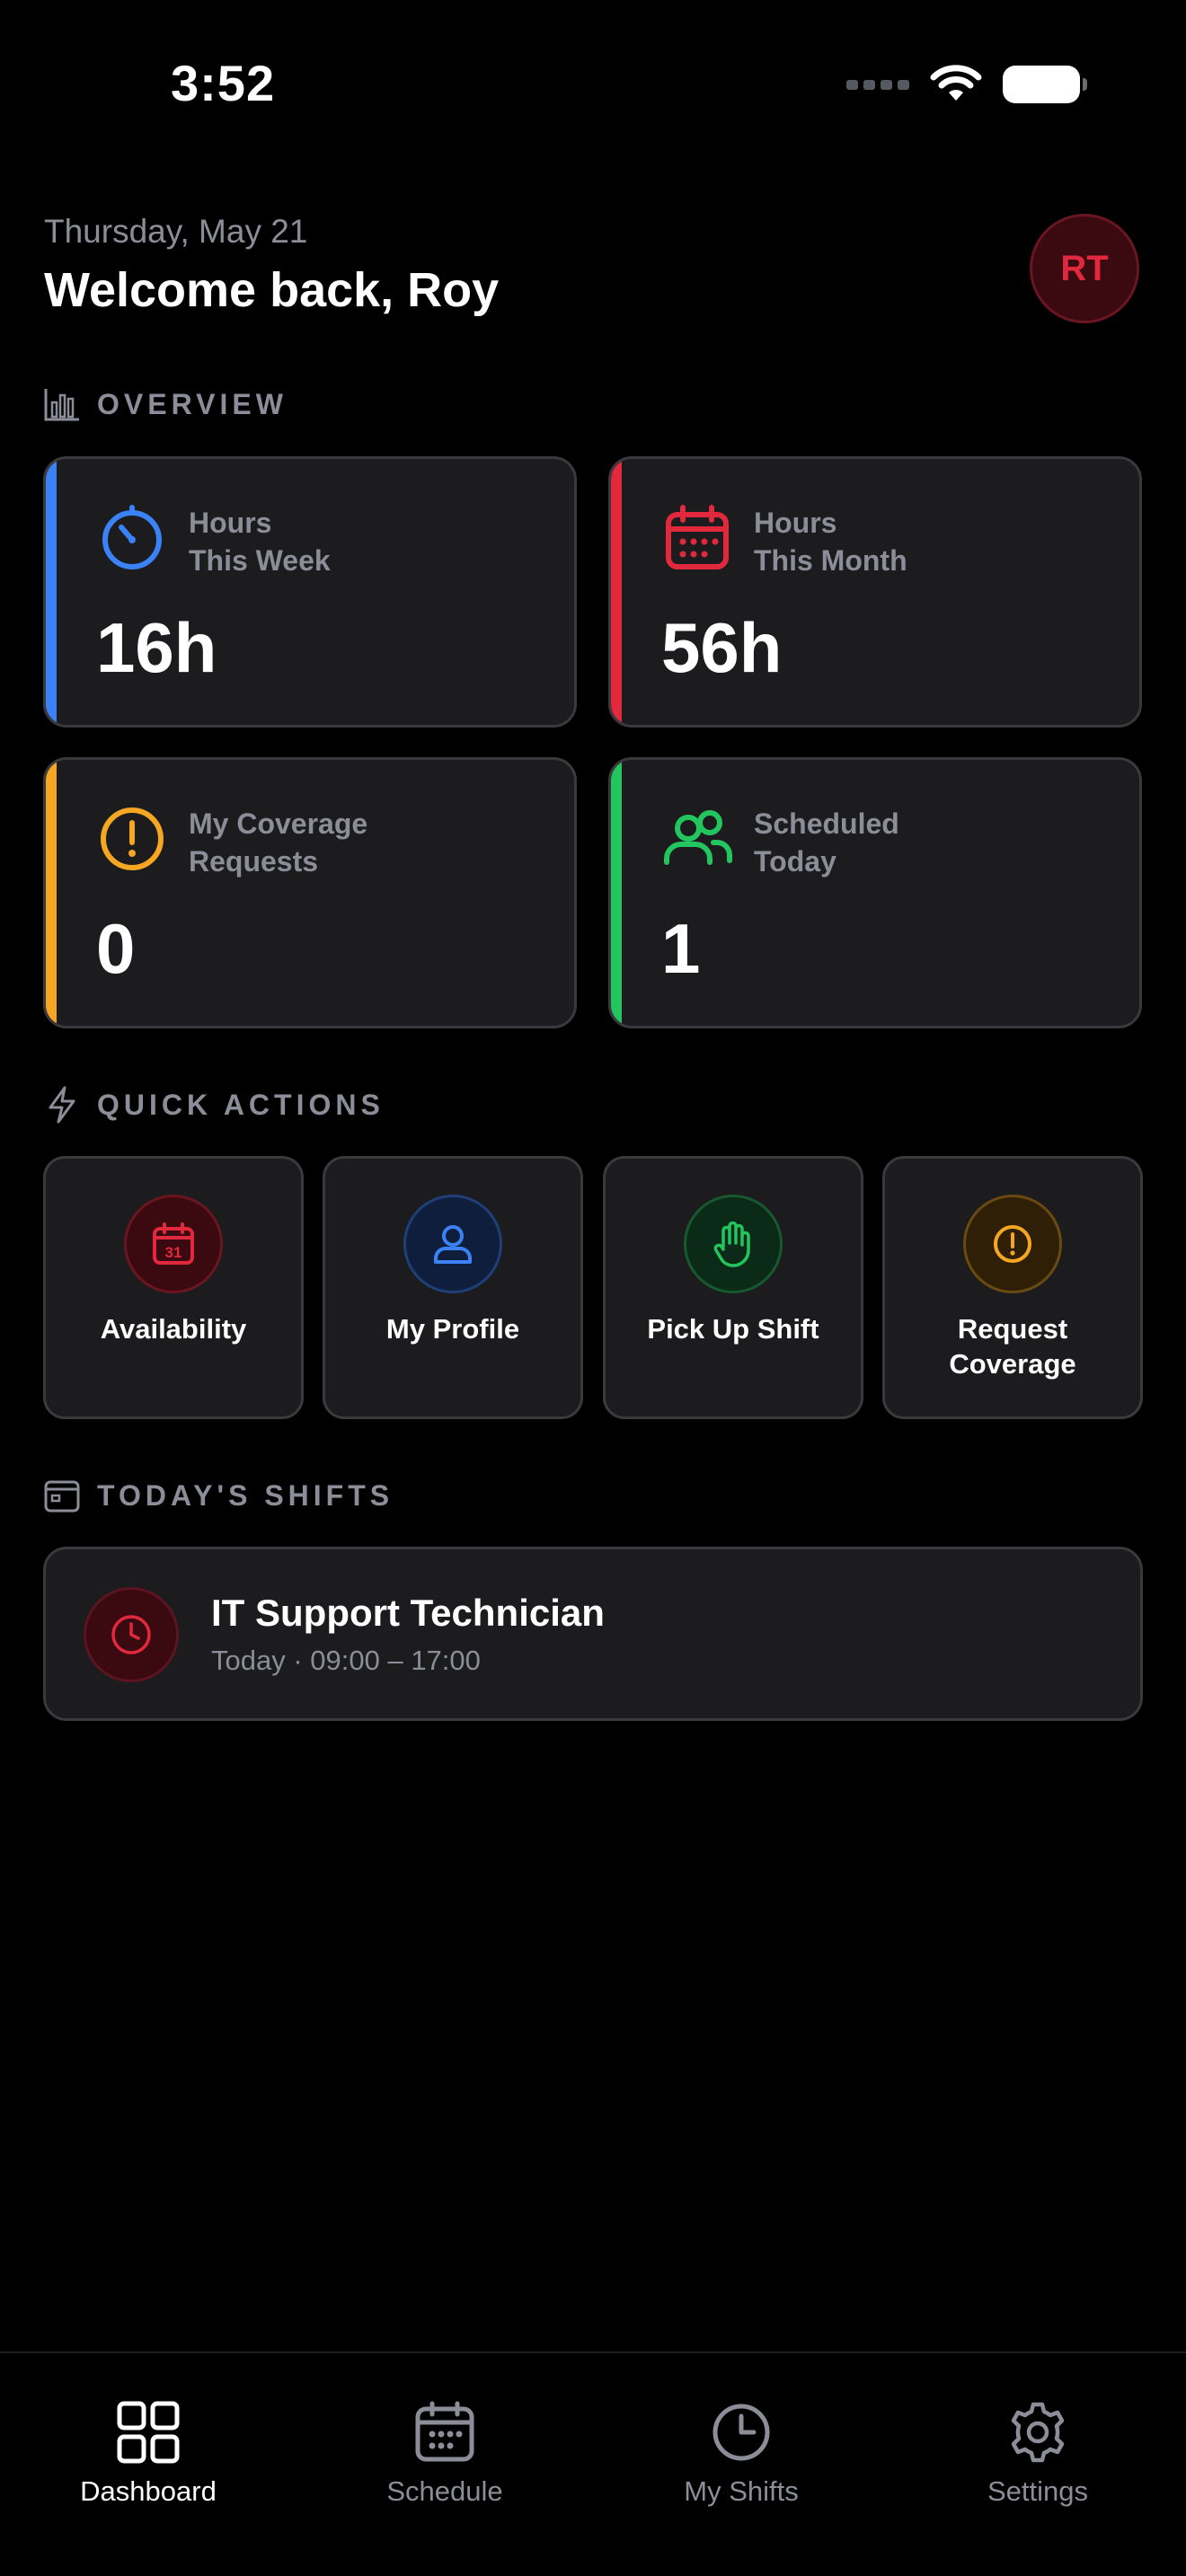 This screenshot has width=1186, height=2576. I want to click on tab-label: Dashboard, so click(148, 2491).